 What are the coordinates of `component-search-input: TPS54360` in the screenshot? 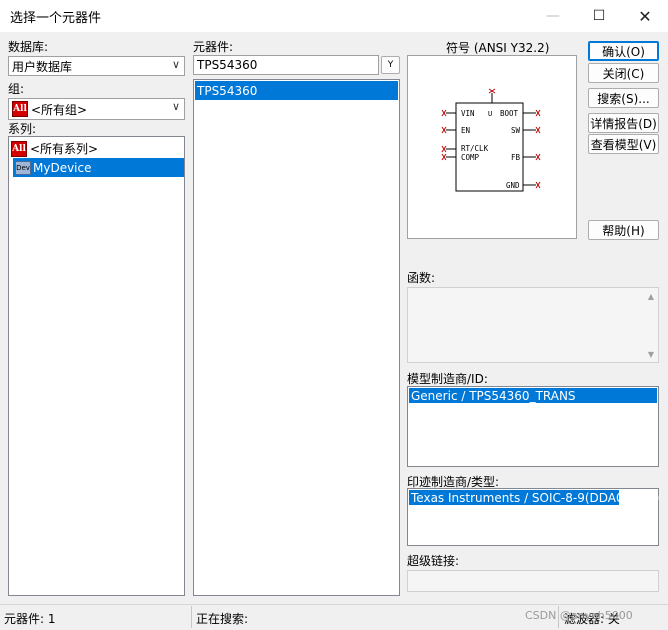 It's located at (286, 65).